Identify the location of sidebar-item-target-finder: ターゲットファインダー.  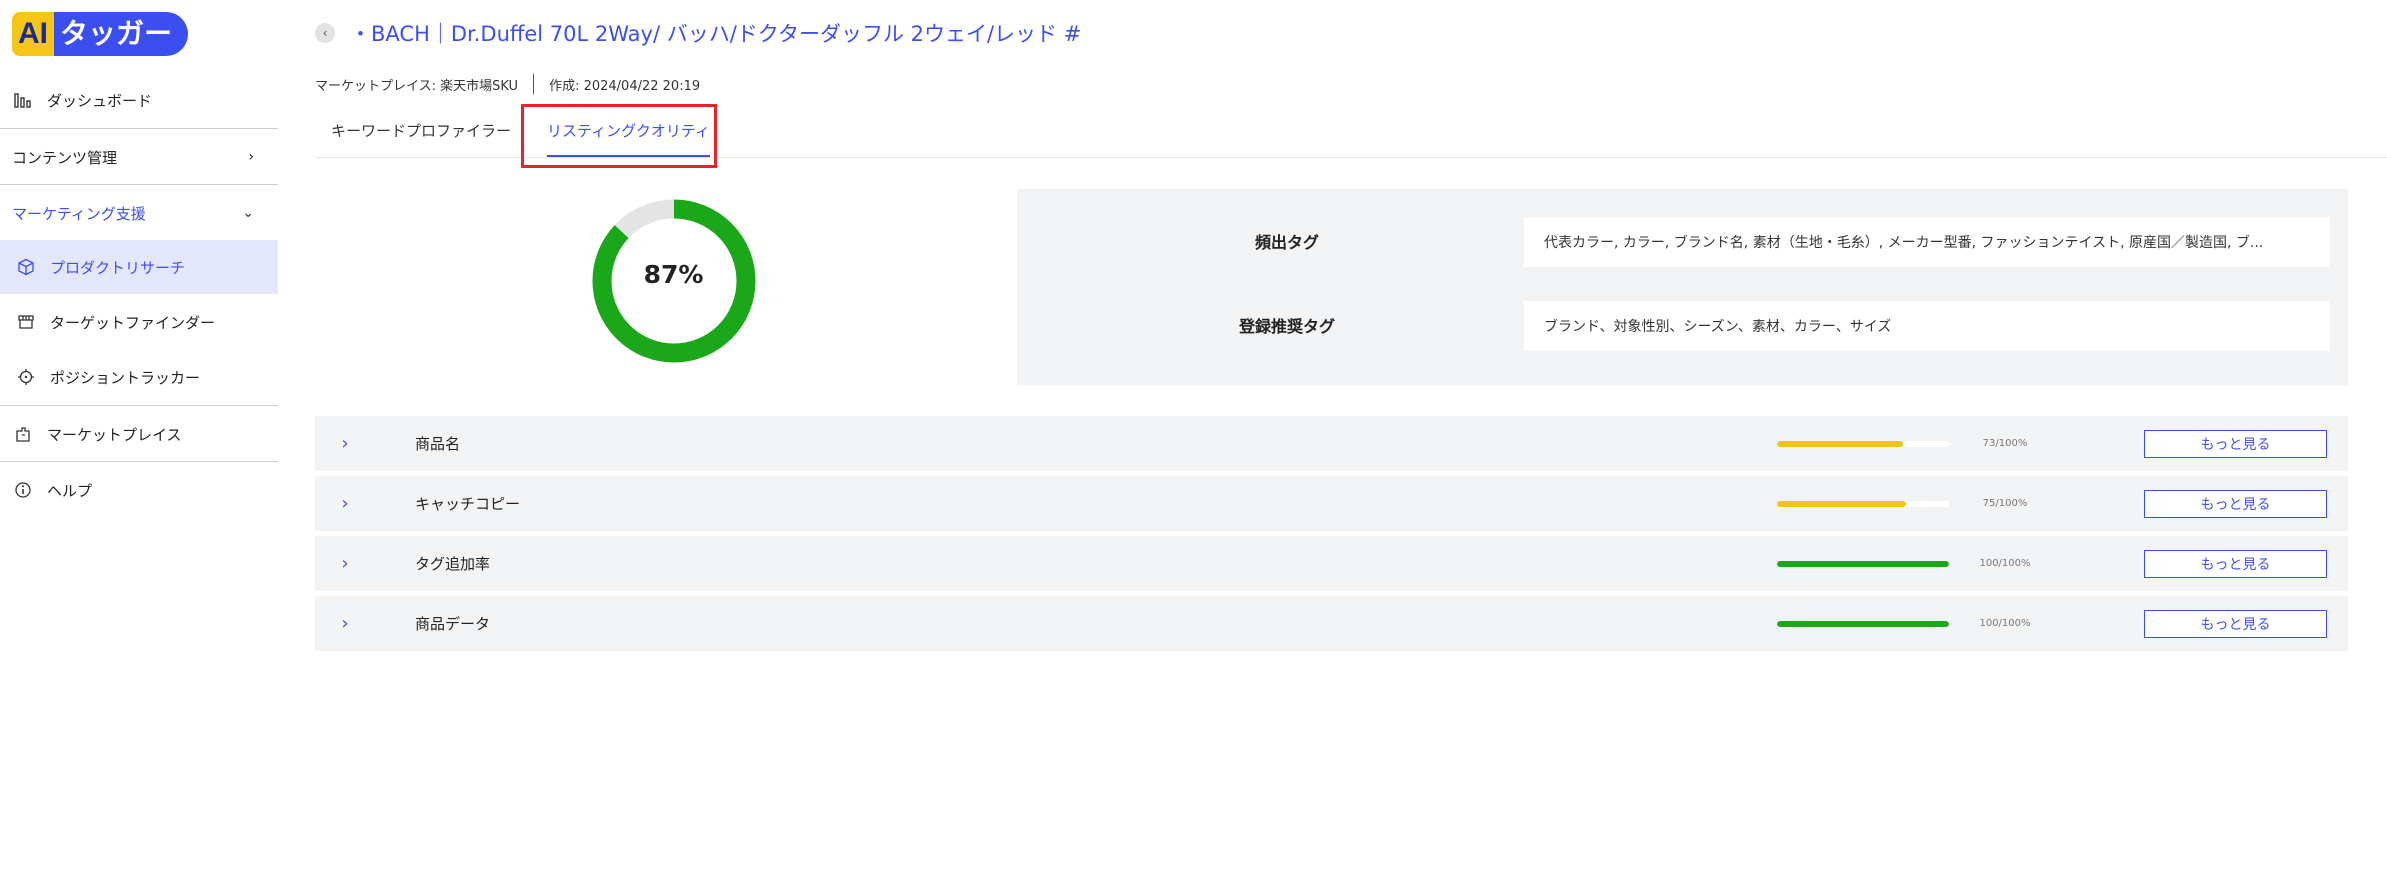
(139, 322).